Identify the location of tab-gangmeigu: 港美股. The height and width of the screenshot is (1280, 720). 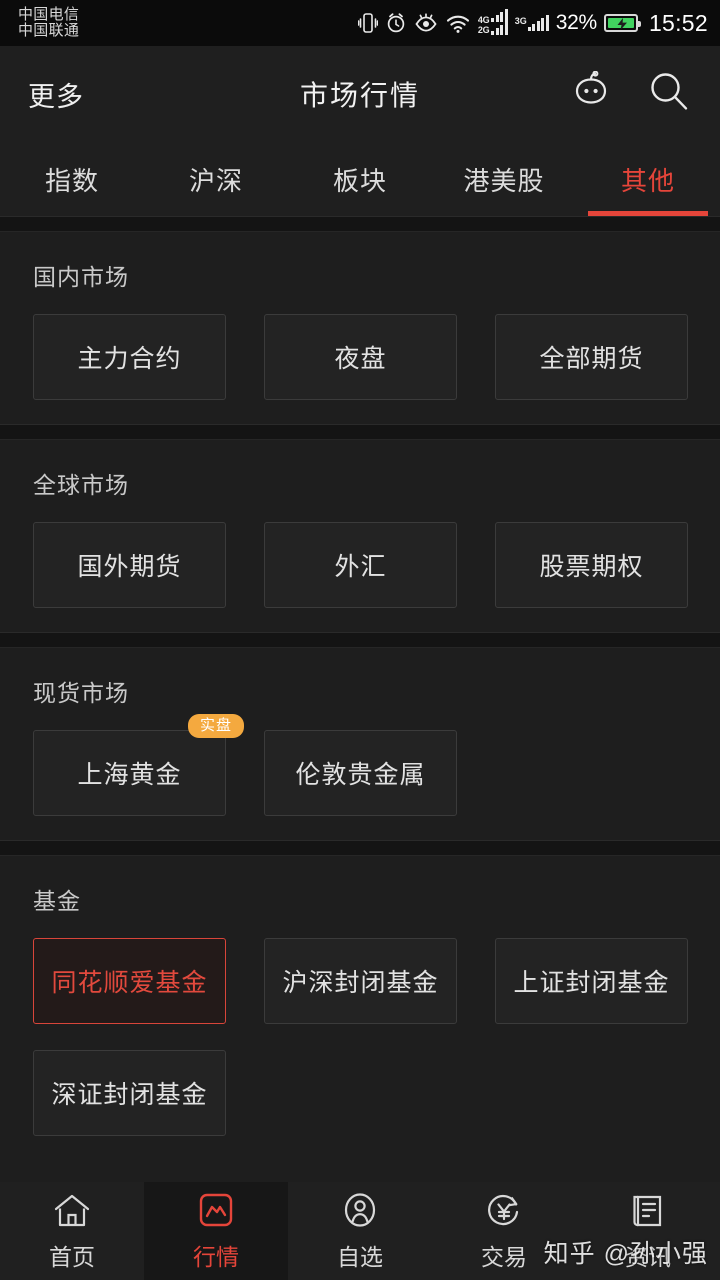
(504, 179).